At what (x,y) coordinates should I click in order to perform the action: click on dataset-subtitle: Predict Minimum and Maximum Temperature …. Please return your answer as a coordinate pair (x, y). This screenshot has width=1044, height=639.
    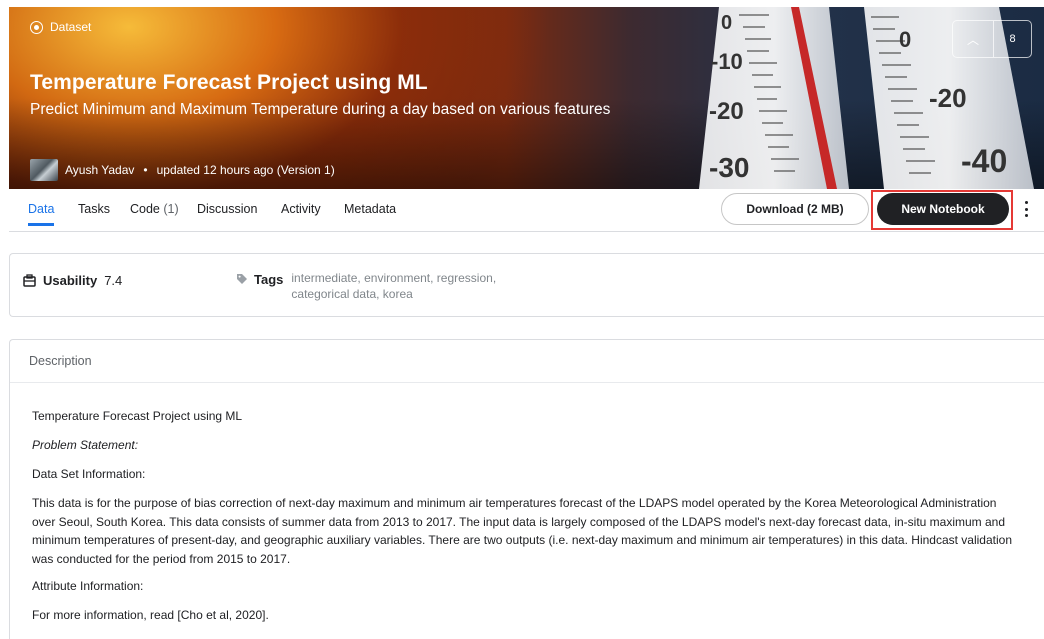
    Looking at the image, I should click on (320, 109).